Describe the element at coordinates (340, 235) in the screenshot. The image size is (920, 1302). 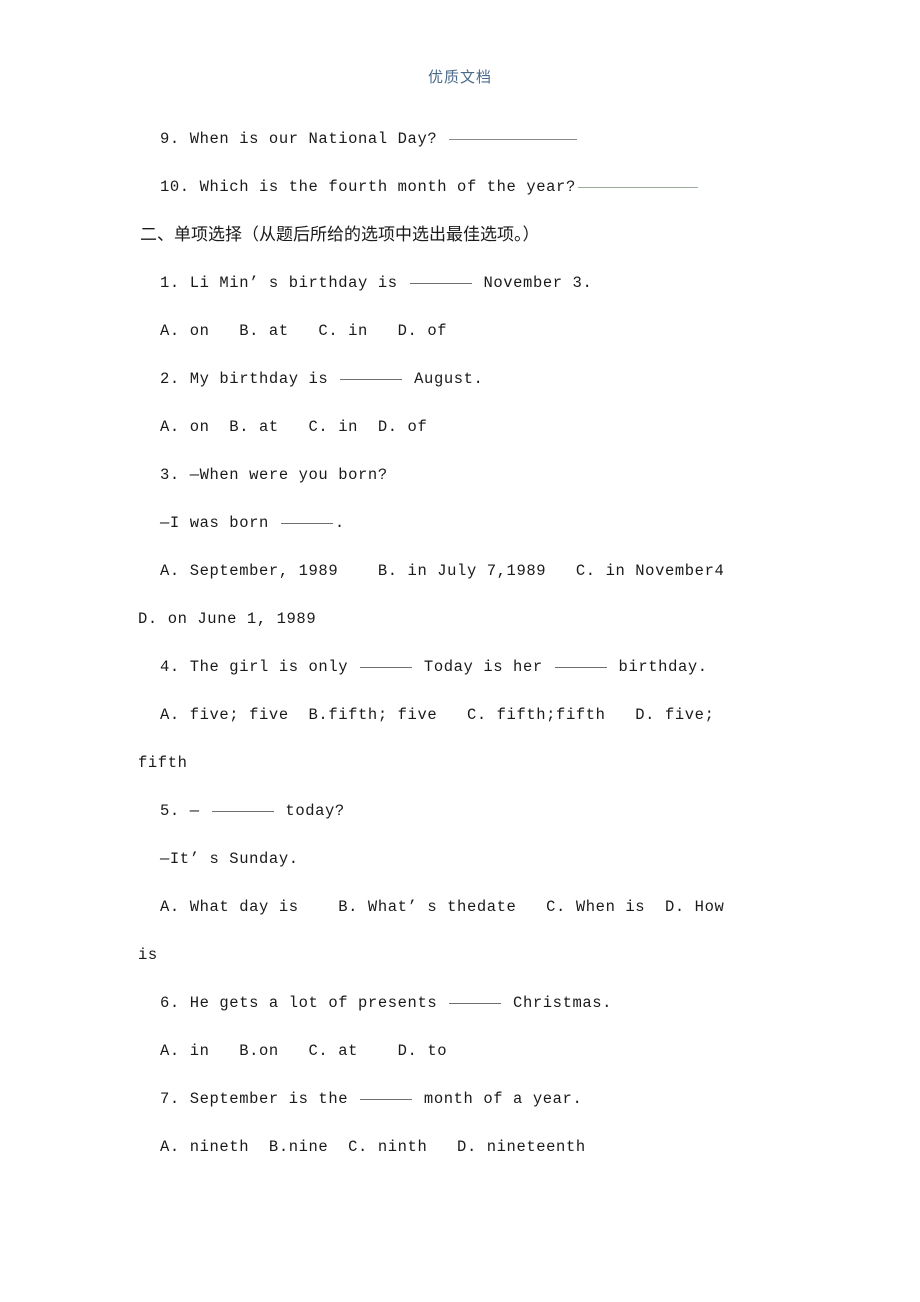
I see `line-text: 二、单项选择（从题后所给的选项中选出最佳选项。）` at that location.